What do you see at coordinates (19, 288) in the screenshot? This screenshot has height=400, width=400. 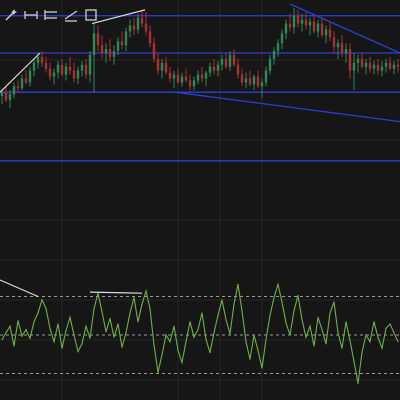 I see `annotation-line` at bounding box center [19, 288].